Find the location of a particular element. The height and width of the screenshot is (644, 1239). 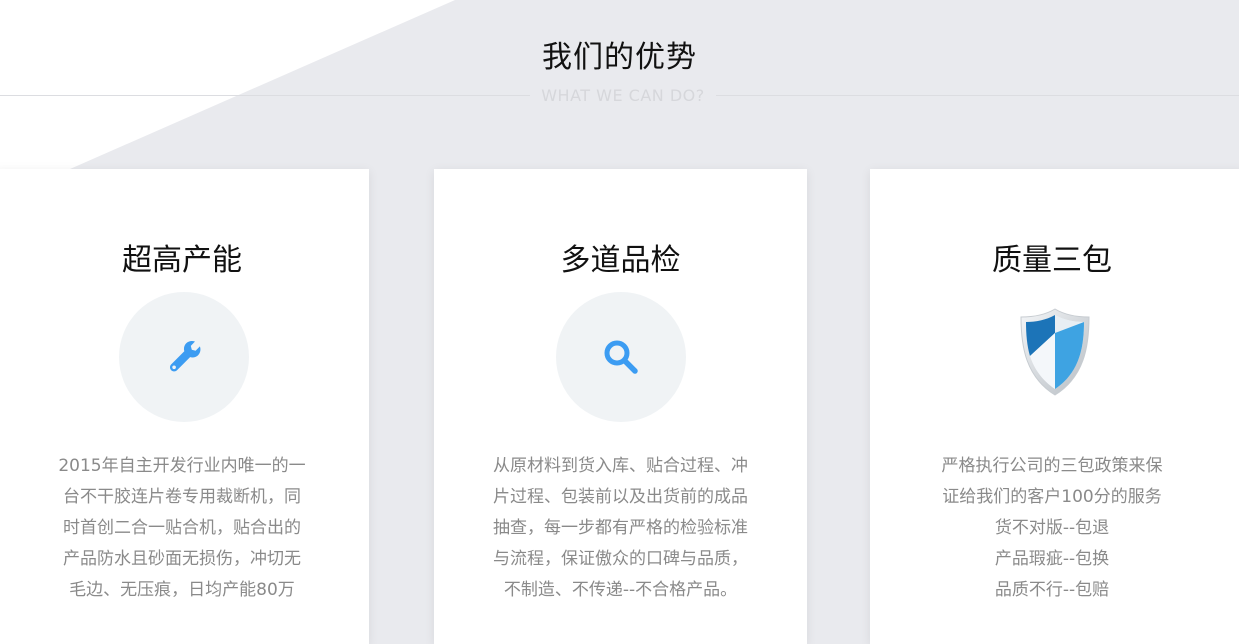

wrench-icon is located at coordinates (185, 356).